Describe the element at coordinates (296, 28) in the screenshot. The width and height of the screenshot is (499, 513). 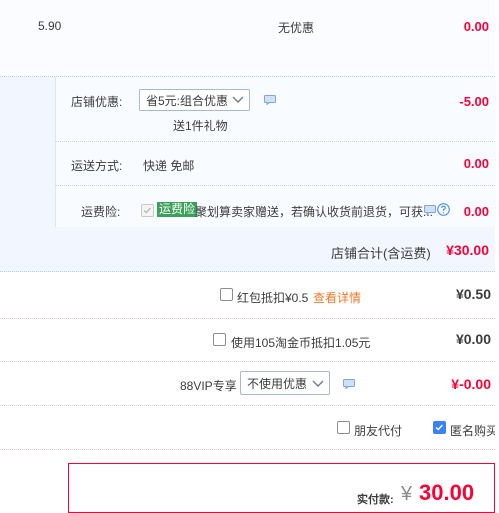
I see `item-discount-label: 无优惠` at that location.